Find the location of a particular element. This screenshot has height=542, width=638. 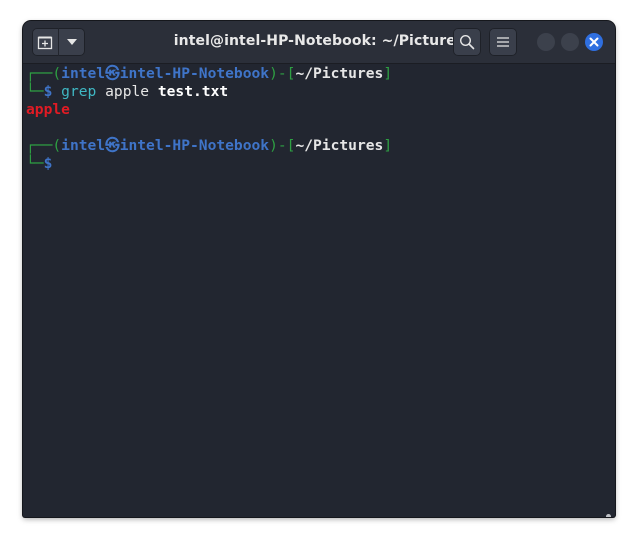

close-icon is located at coordinates (594, 42).